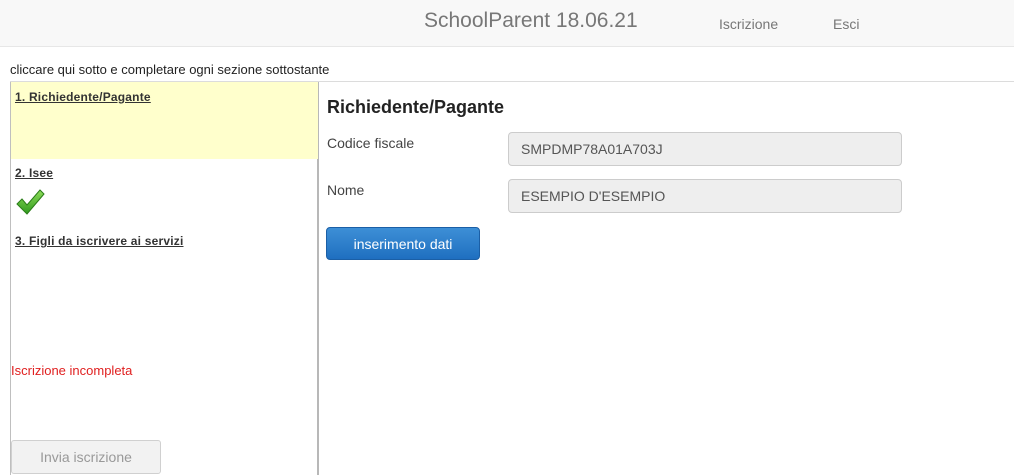 The width and height of the screenshot is (1014, 475). I want to click on top-navbar: SchoolParent 18.06.21 Iscrizione Esci, so click(507, 23).